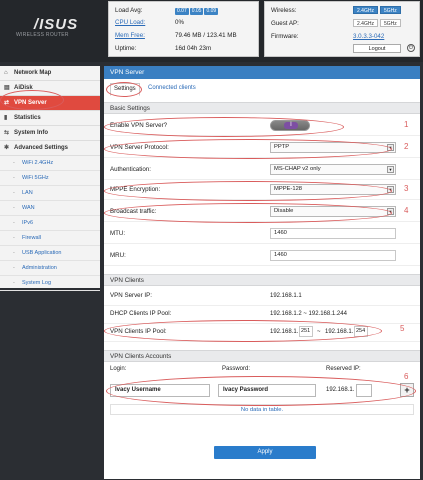  Describe the element at coordinates (262, 296) in the screenshot. I see `row-server-ip: VPN Server IP: 192.168.1.1` at that location.